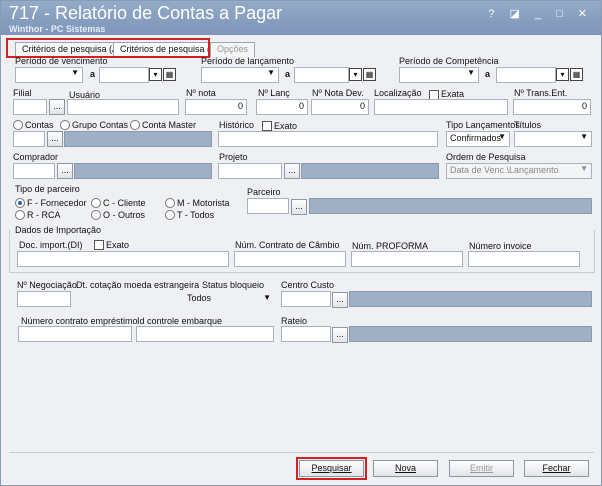 Image resolution: width=602 pixels, height=486 pixels. I want to click on fornecedor-label: F - Fornecedor, so click(57, 203).